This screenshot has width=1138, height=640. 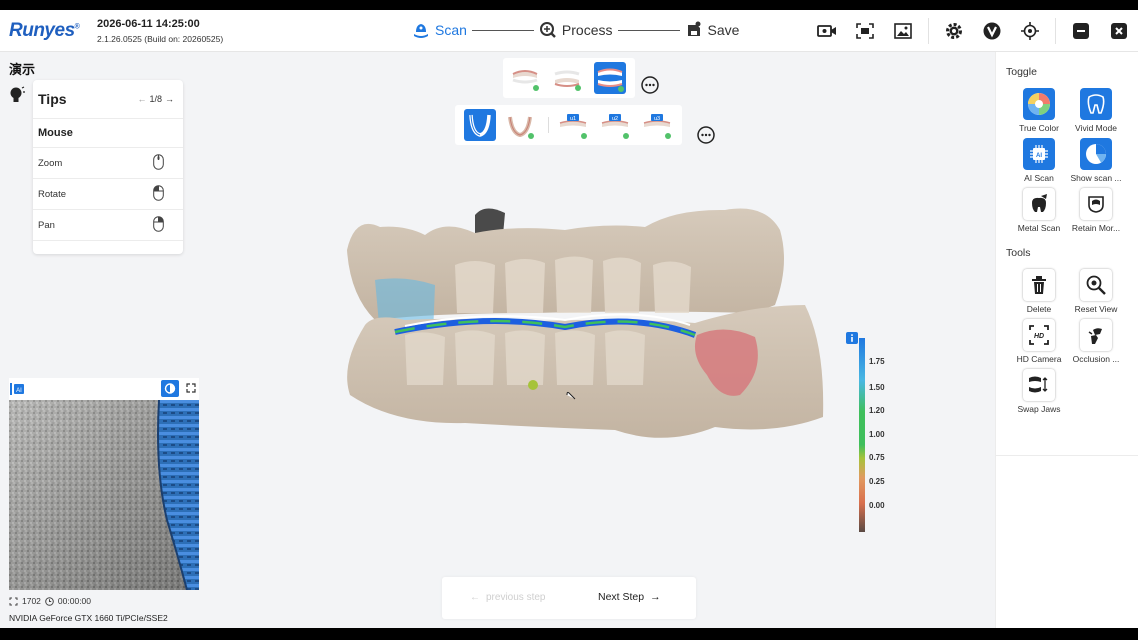 I want to click on legend-value: 1.75, so click(x=877, y=361).